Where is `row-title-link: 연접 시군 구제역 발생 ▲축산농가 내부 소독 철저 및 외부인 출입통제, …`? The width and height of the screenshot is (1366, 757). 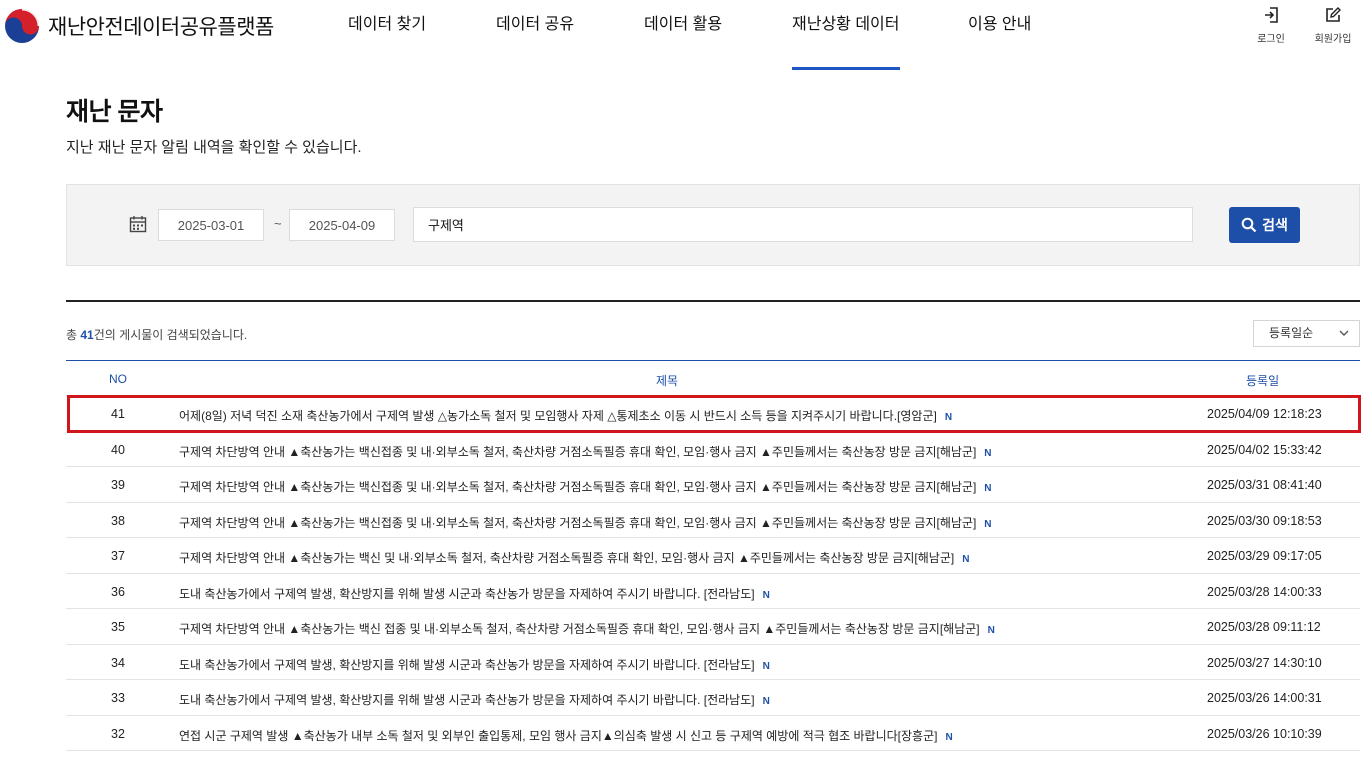
row-title-link: 연접 시군 구제역 발생 ▲축산농가 내부 소독 철저 및 외부인 출입통제, … is located at coordinates (566, 735).